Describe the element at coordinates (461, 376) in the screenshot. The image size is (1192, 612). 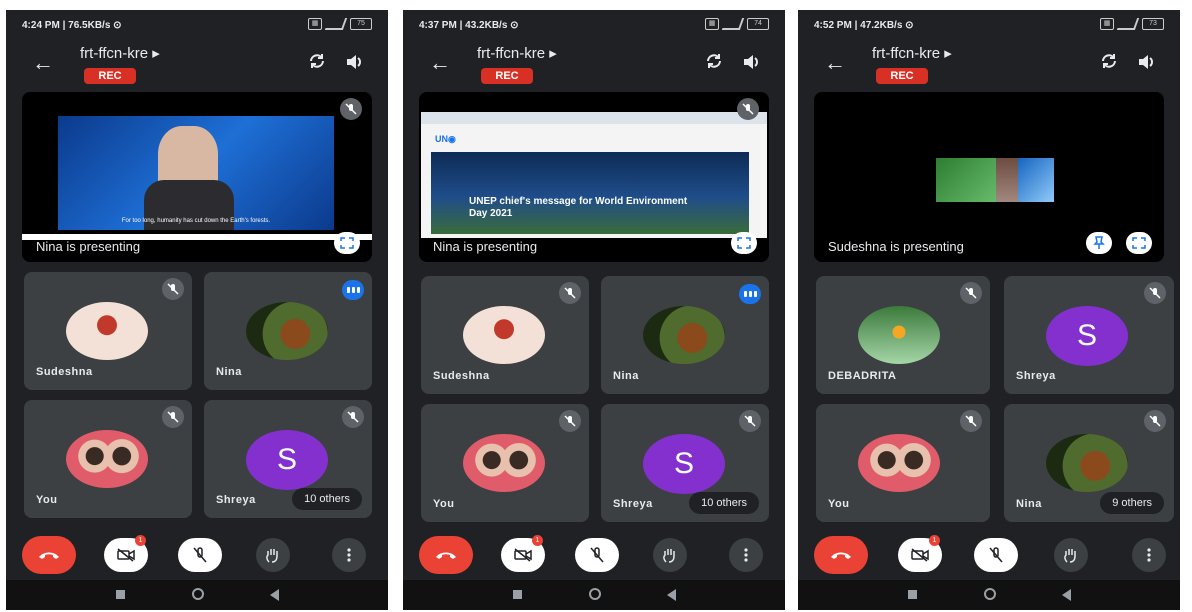
I see `participant-name: Sudeshna` at that location.